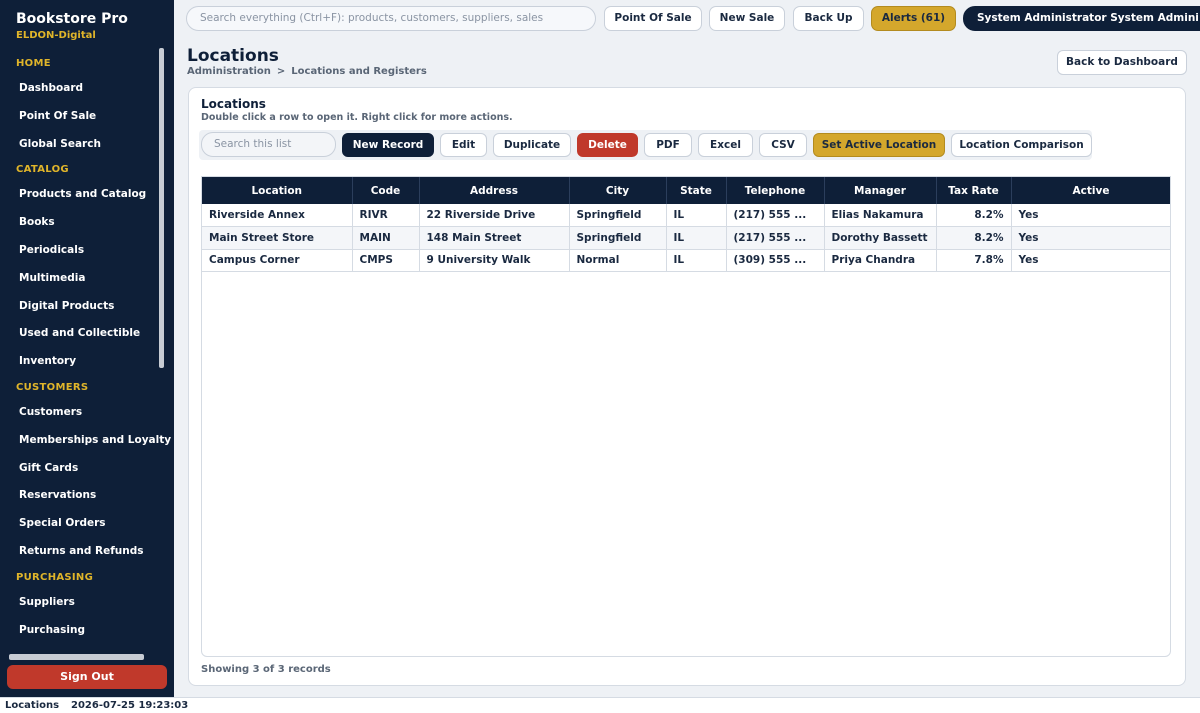 The width and height of the screenshot is (1200, 713). What do you see at coordinates (879, 145) in the screenshot?
I see `set-active-location-button: Set Active Location` at bounding box center [879, 145].